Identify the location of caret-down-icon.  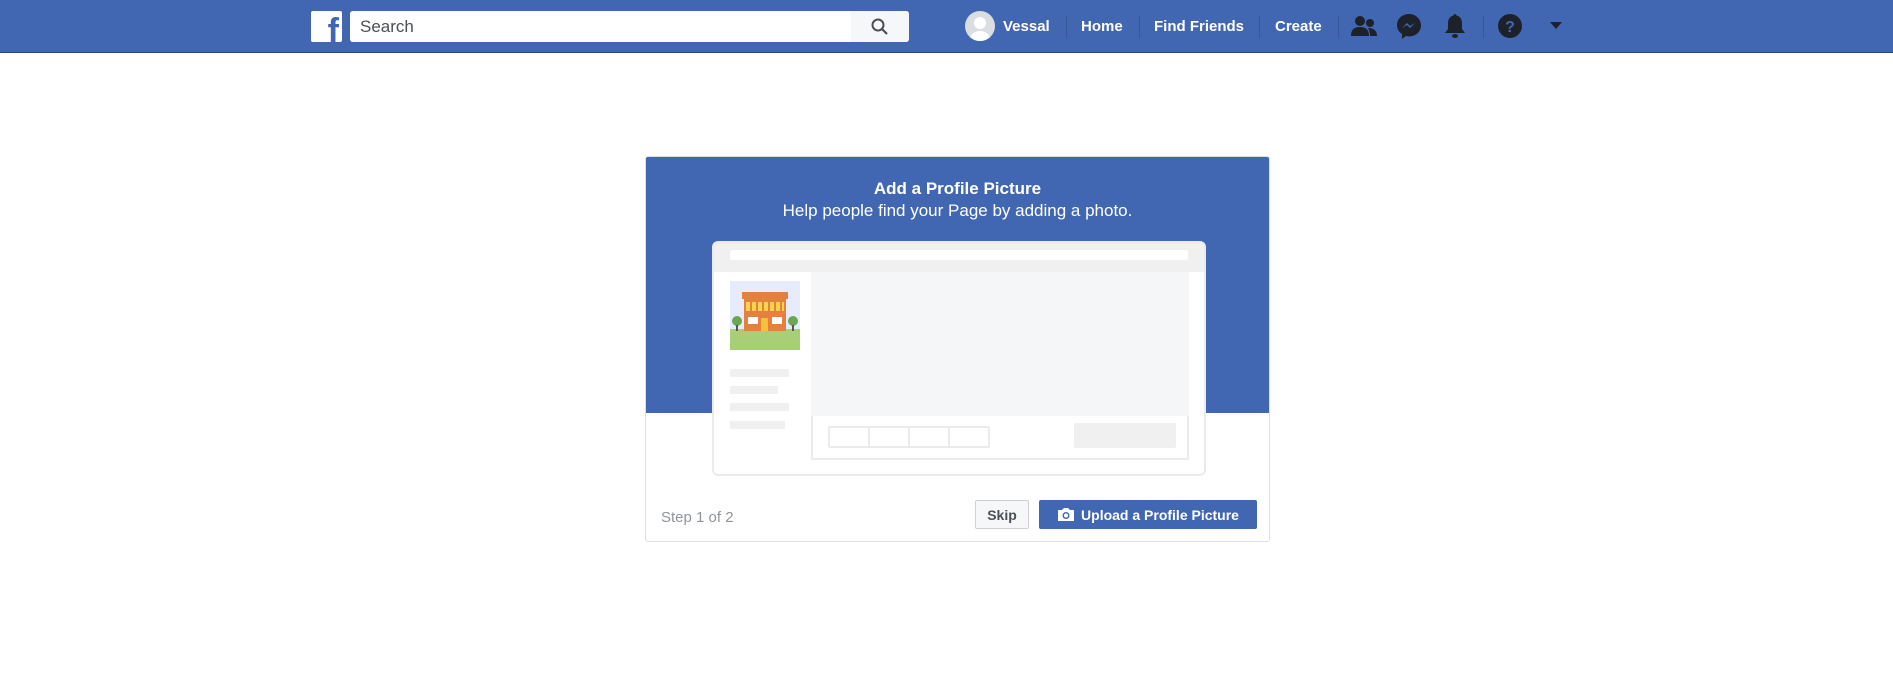
(1556, 26).